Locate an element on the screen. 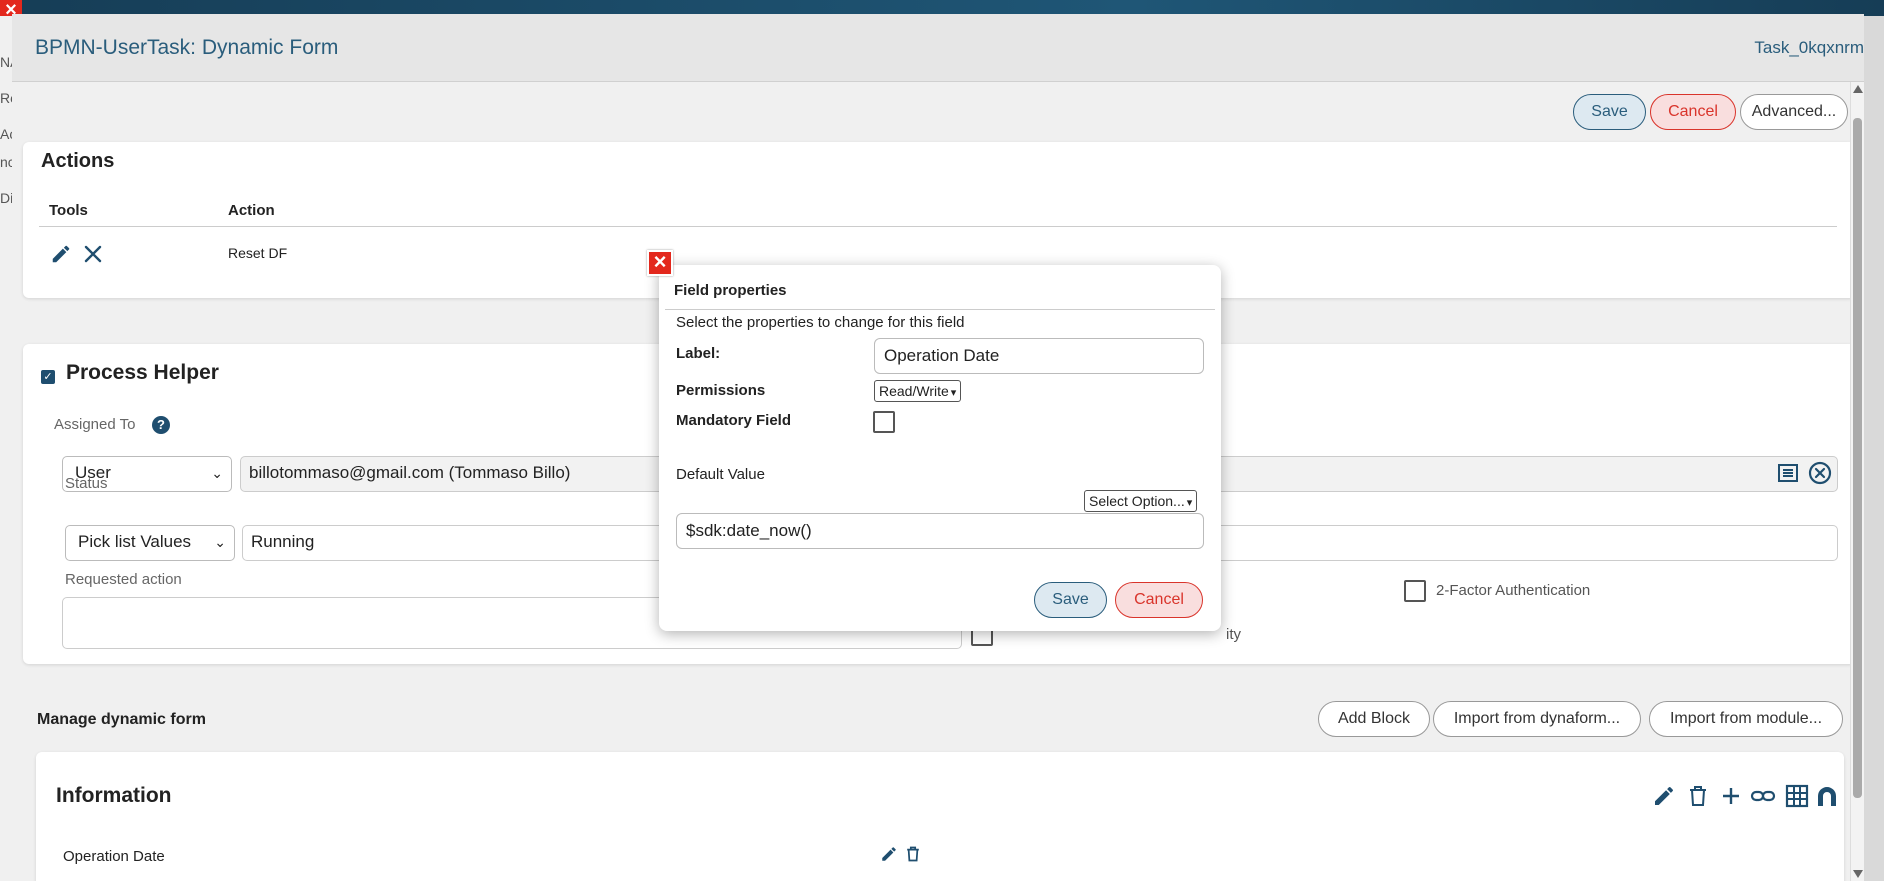 This screenshot has width=1884, height=881. two-factor-label: 2-Factor Authentication is located at coordinates (1513, 590).